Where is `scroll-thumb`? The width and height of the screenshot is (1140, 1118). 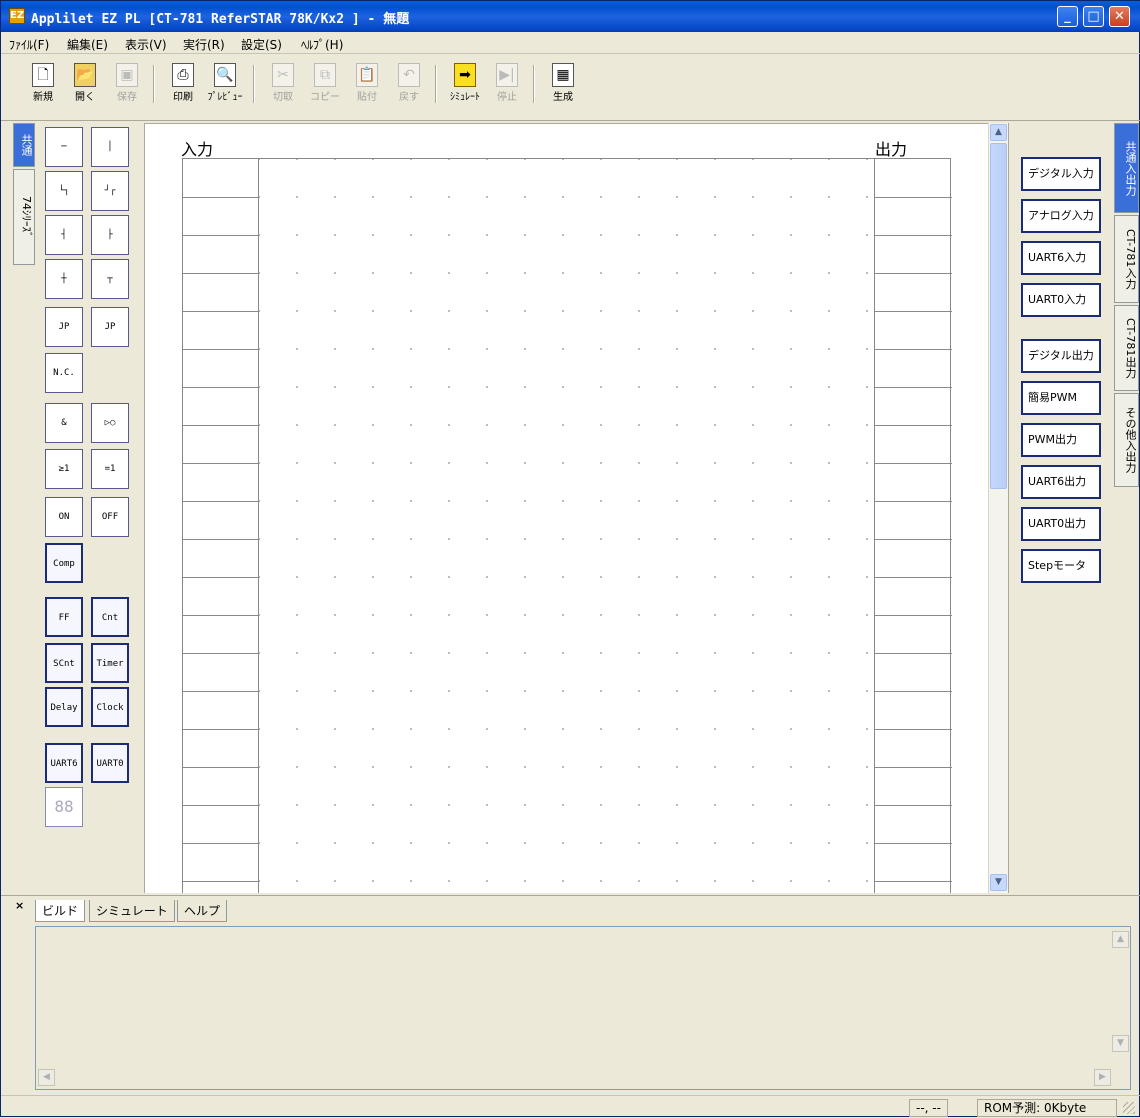 scroll-thumb is located at coordinates (998, 316).